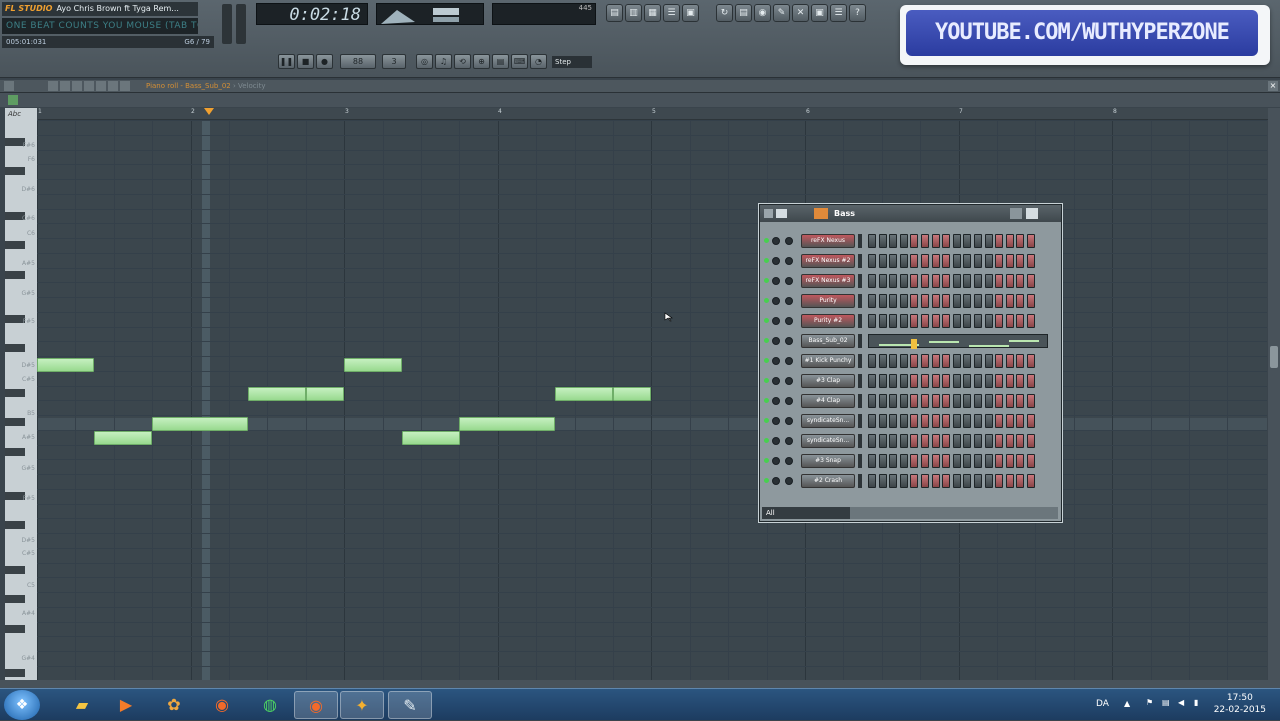 This screenshot has height=721, width=1280. Describe the element at coordinates (324, 61) in the screenshot. I see `record-button-icon: ●` at that location.